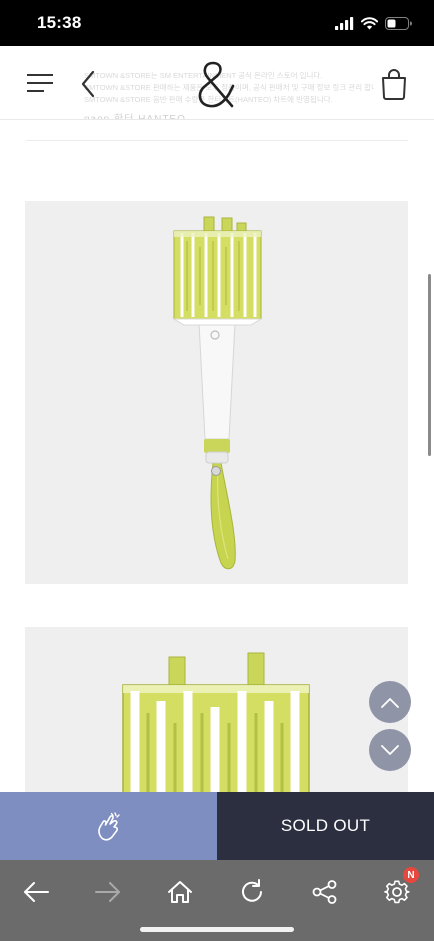 Image resolution: width=434 pixels, height=941 pixels. I want to click on faded-chart-logos: gaon 한터 HANTEO, so click(135, 117).